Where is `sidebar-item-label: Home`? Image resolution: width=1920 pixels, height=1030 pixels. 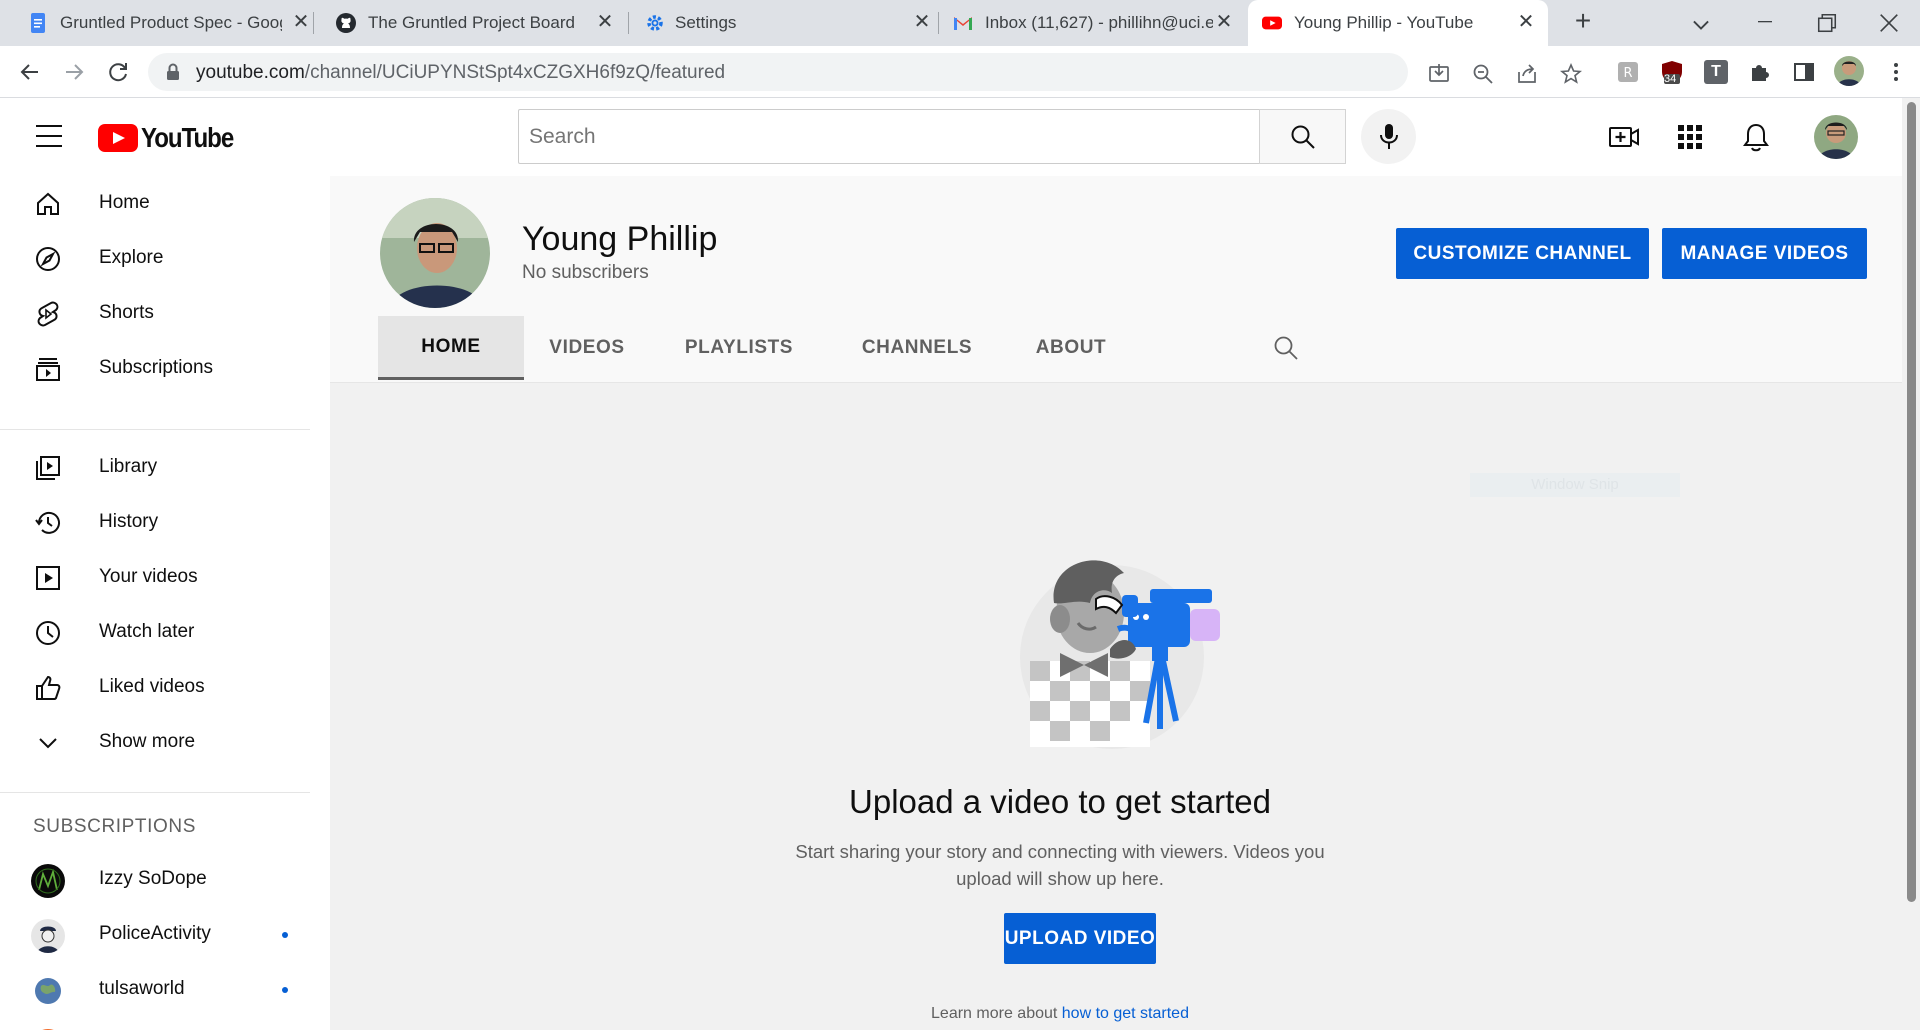 sidebar-item-label: Home is located at coordinates (124, 202).